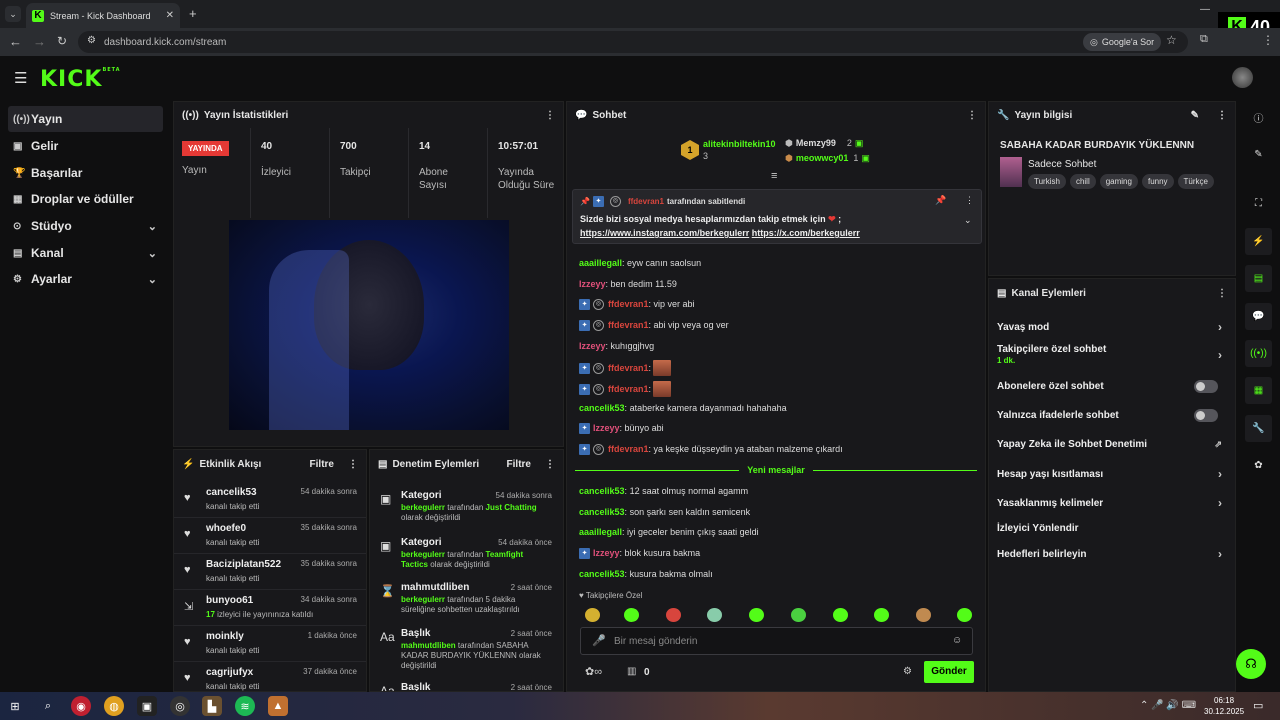  Describe the element at coordinates (114, 706) in the screenshot. I see `chrome-icon: ◍` at that location.